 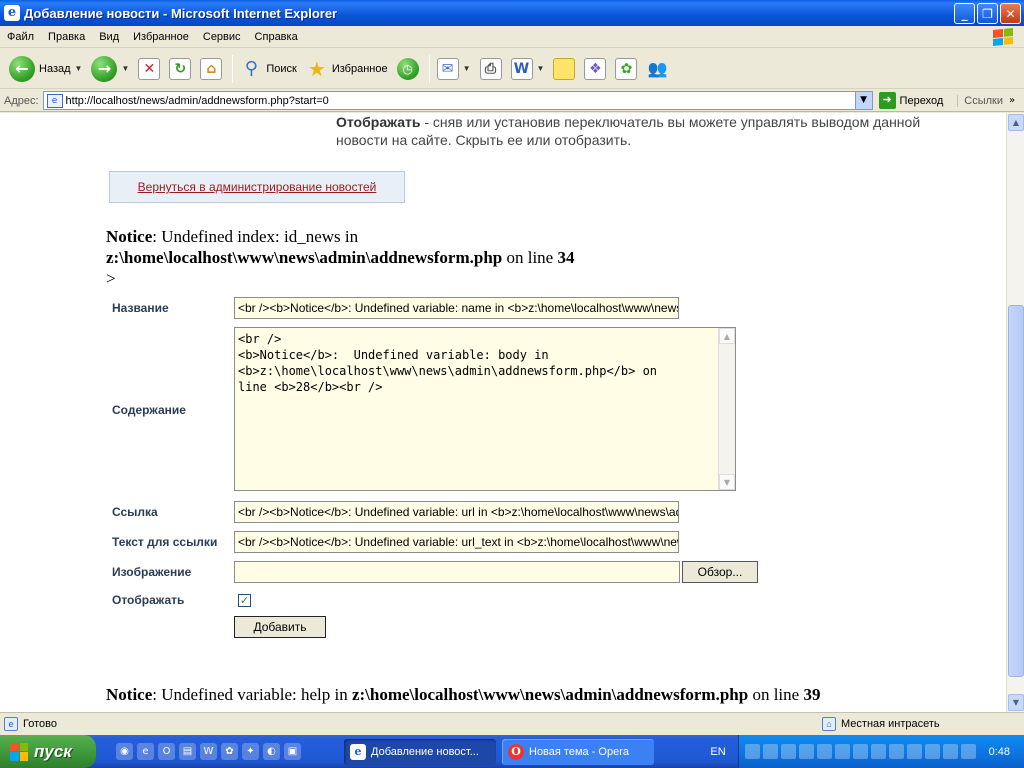 What do you see at coordinates (244, 600) in the screenshot?
I see `show-checkbox: ✓` at bounding box center [244, 600].